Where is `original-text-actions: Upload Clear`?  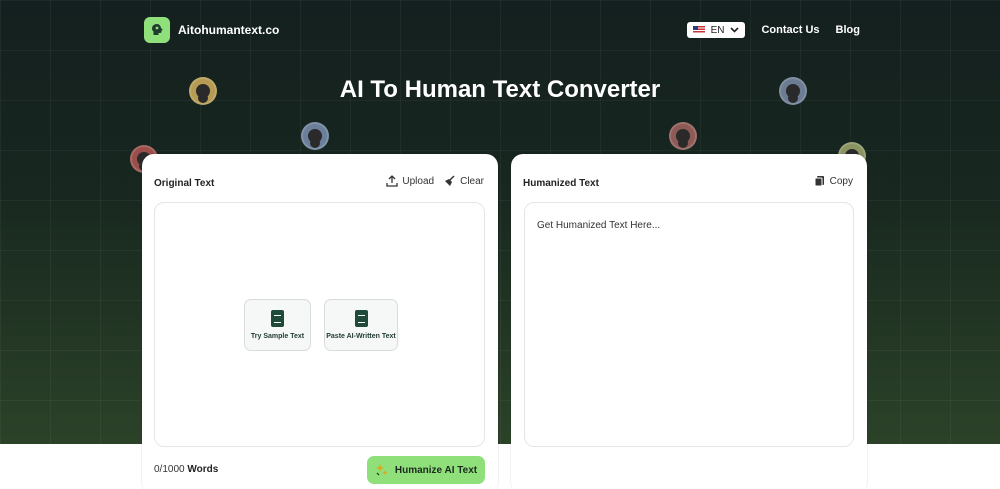
original-text-actions: Upload Clear is located at coordinates (435, 181).